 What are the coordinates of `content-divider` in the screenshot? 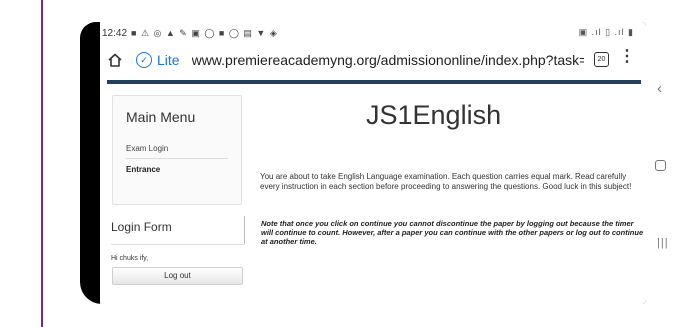 It's located at (244, 230).